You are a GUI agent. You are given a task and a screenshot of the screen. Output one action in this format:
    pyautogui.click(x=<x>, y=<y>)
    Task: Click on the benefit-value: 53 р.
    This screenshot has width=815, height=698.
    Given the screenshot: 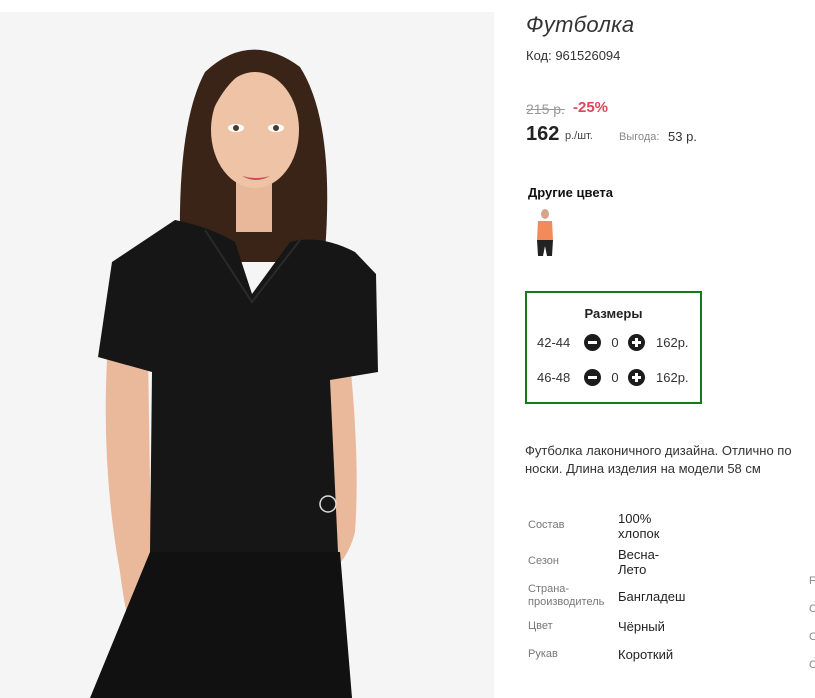 What is the action you would take?
    pyautogui.click(x=682, y=136)
    